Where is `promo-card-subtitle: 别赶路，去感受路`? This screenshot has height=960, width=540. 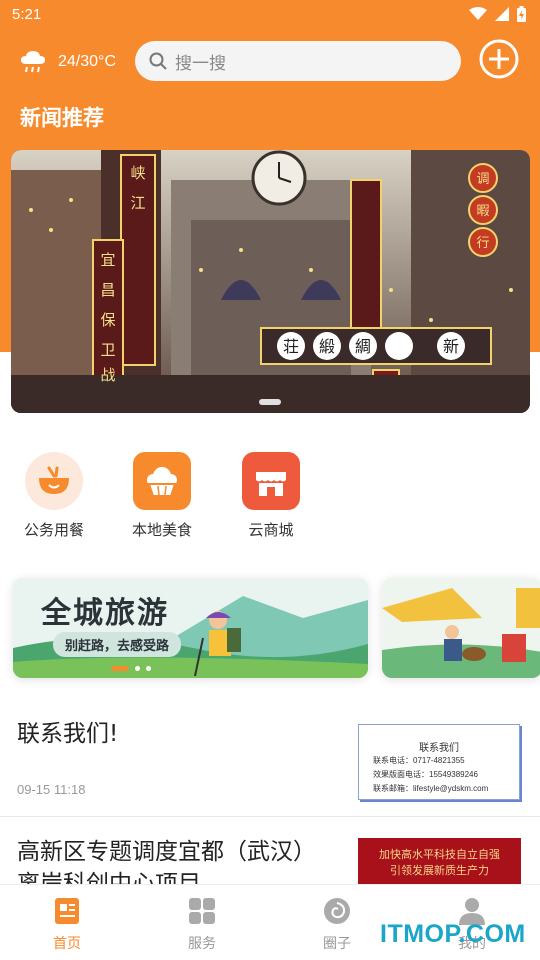 promo-card-subtitle: 别赶路，去感受路 is located at coordinates (117, 644).